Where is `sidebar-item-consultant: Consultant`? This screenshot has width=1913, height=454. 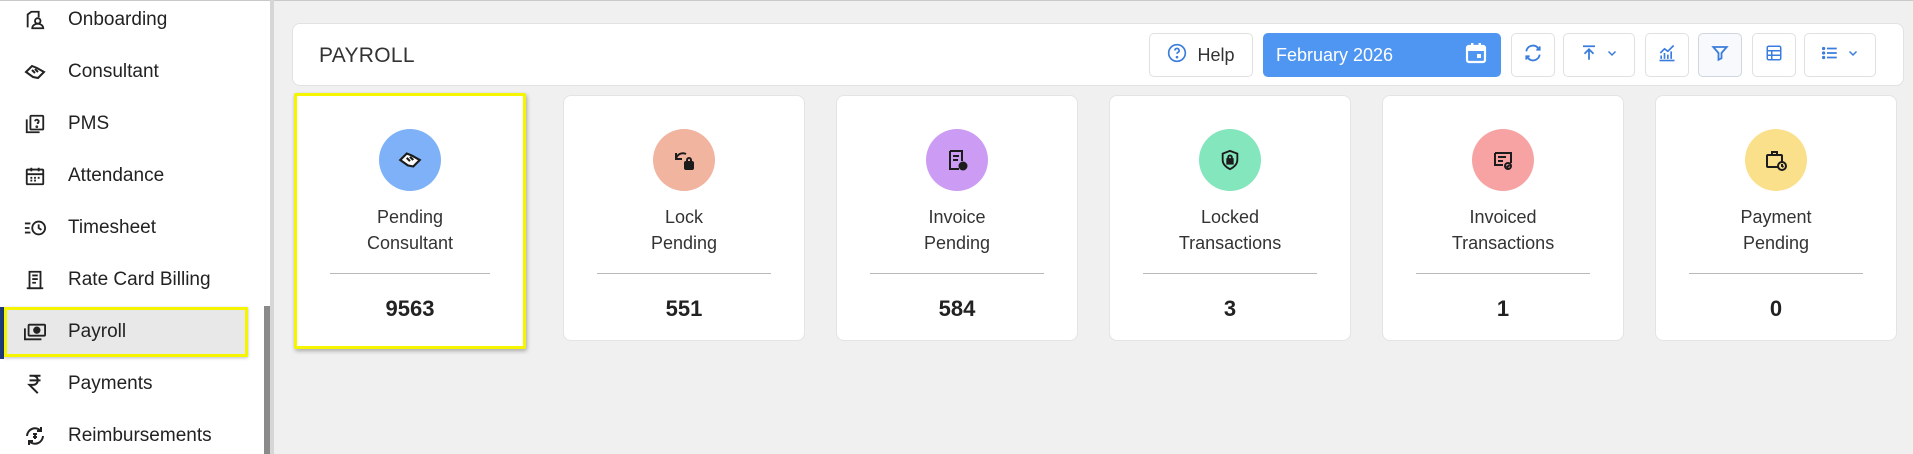
sidebar-item-consultant: Consultant is located at coordinates (132, 72).